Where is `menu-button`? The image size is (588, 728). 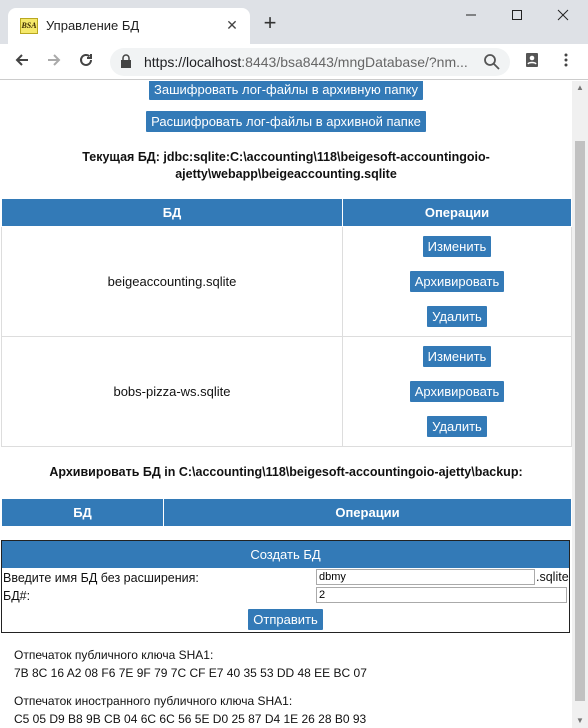 menu-button is located at coordinates (566, 62).